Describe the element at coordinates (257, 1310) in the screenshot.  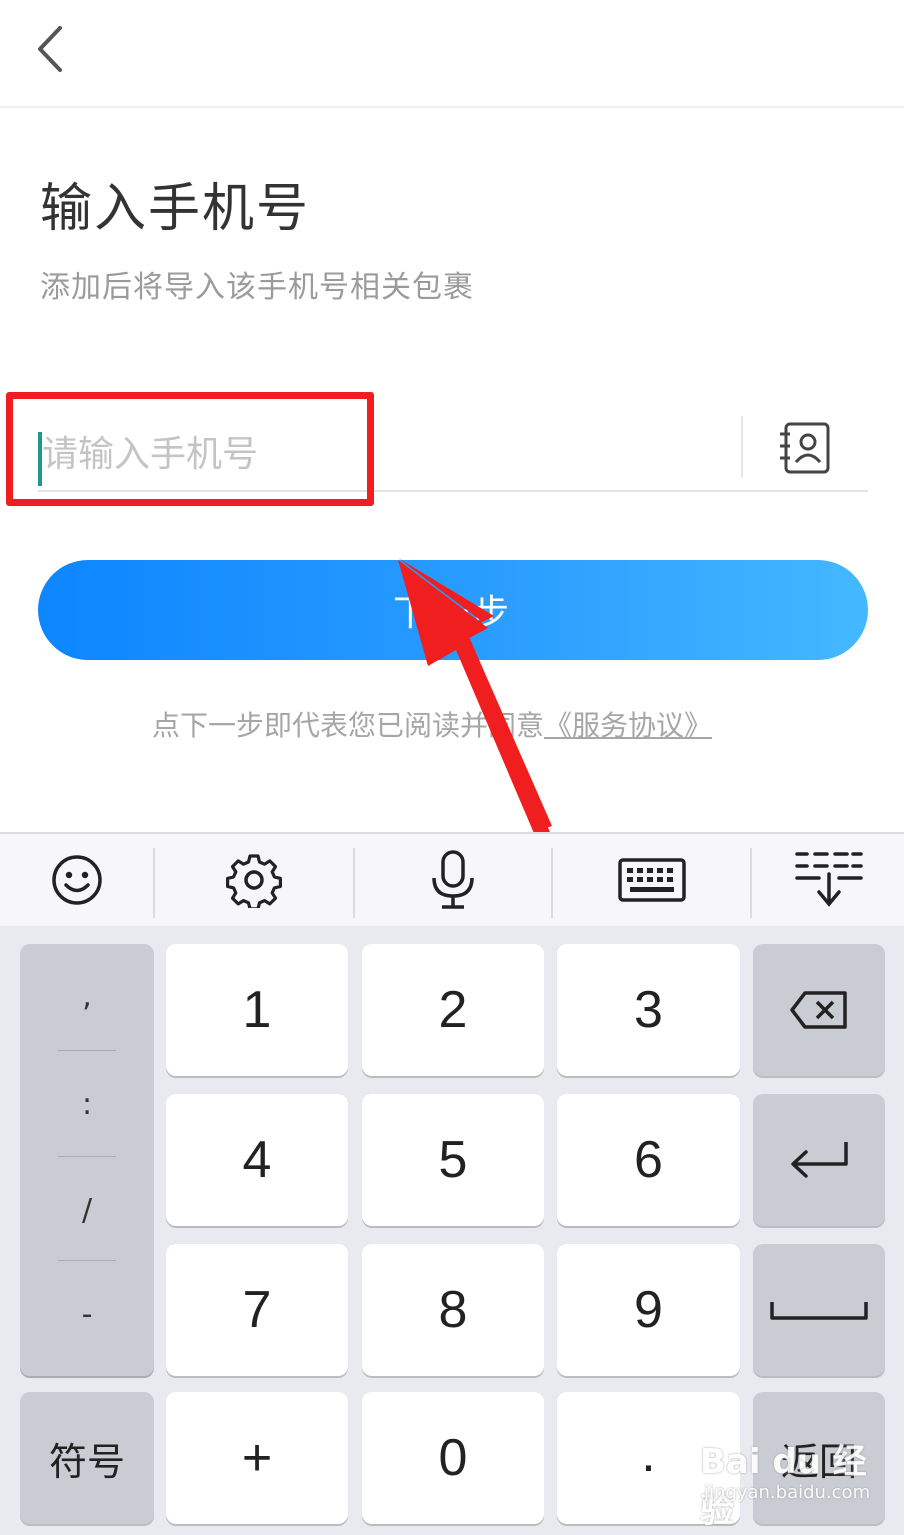
I see `key-7: 7` at that location.